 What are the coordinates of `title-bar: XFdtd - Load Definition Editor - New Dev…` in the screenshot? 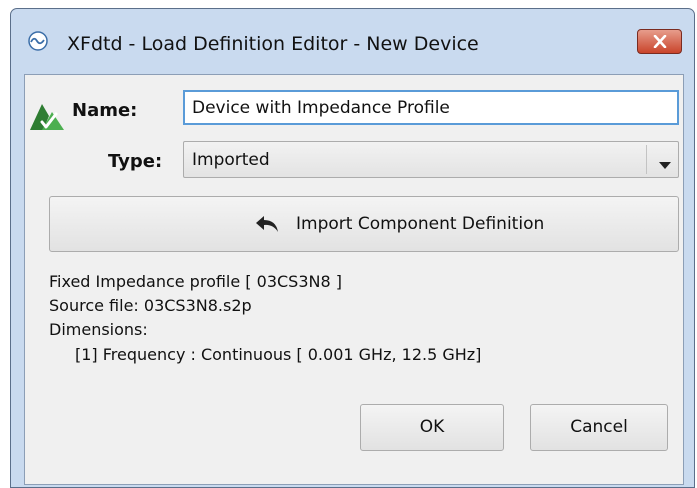 It's located at (352, 42).